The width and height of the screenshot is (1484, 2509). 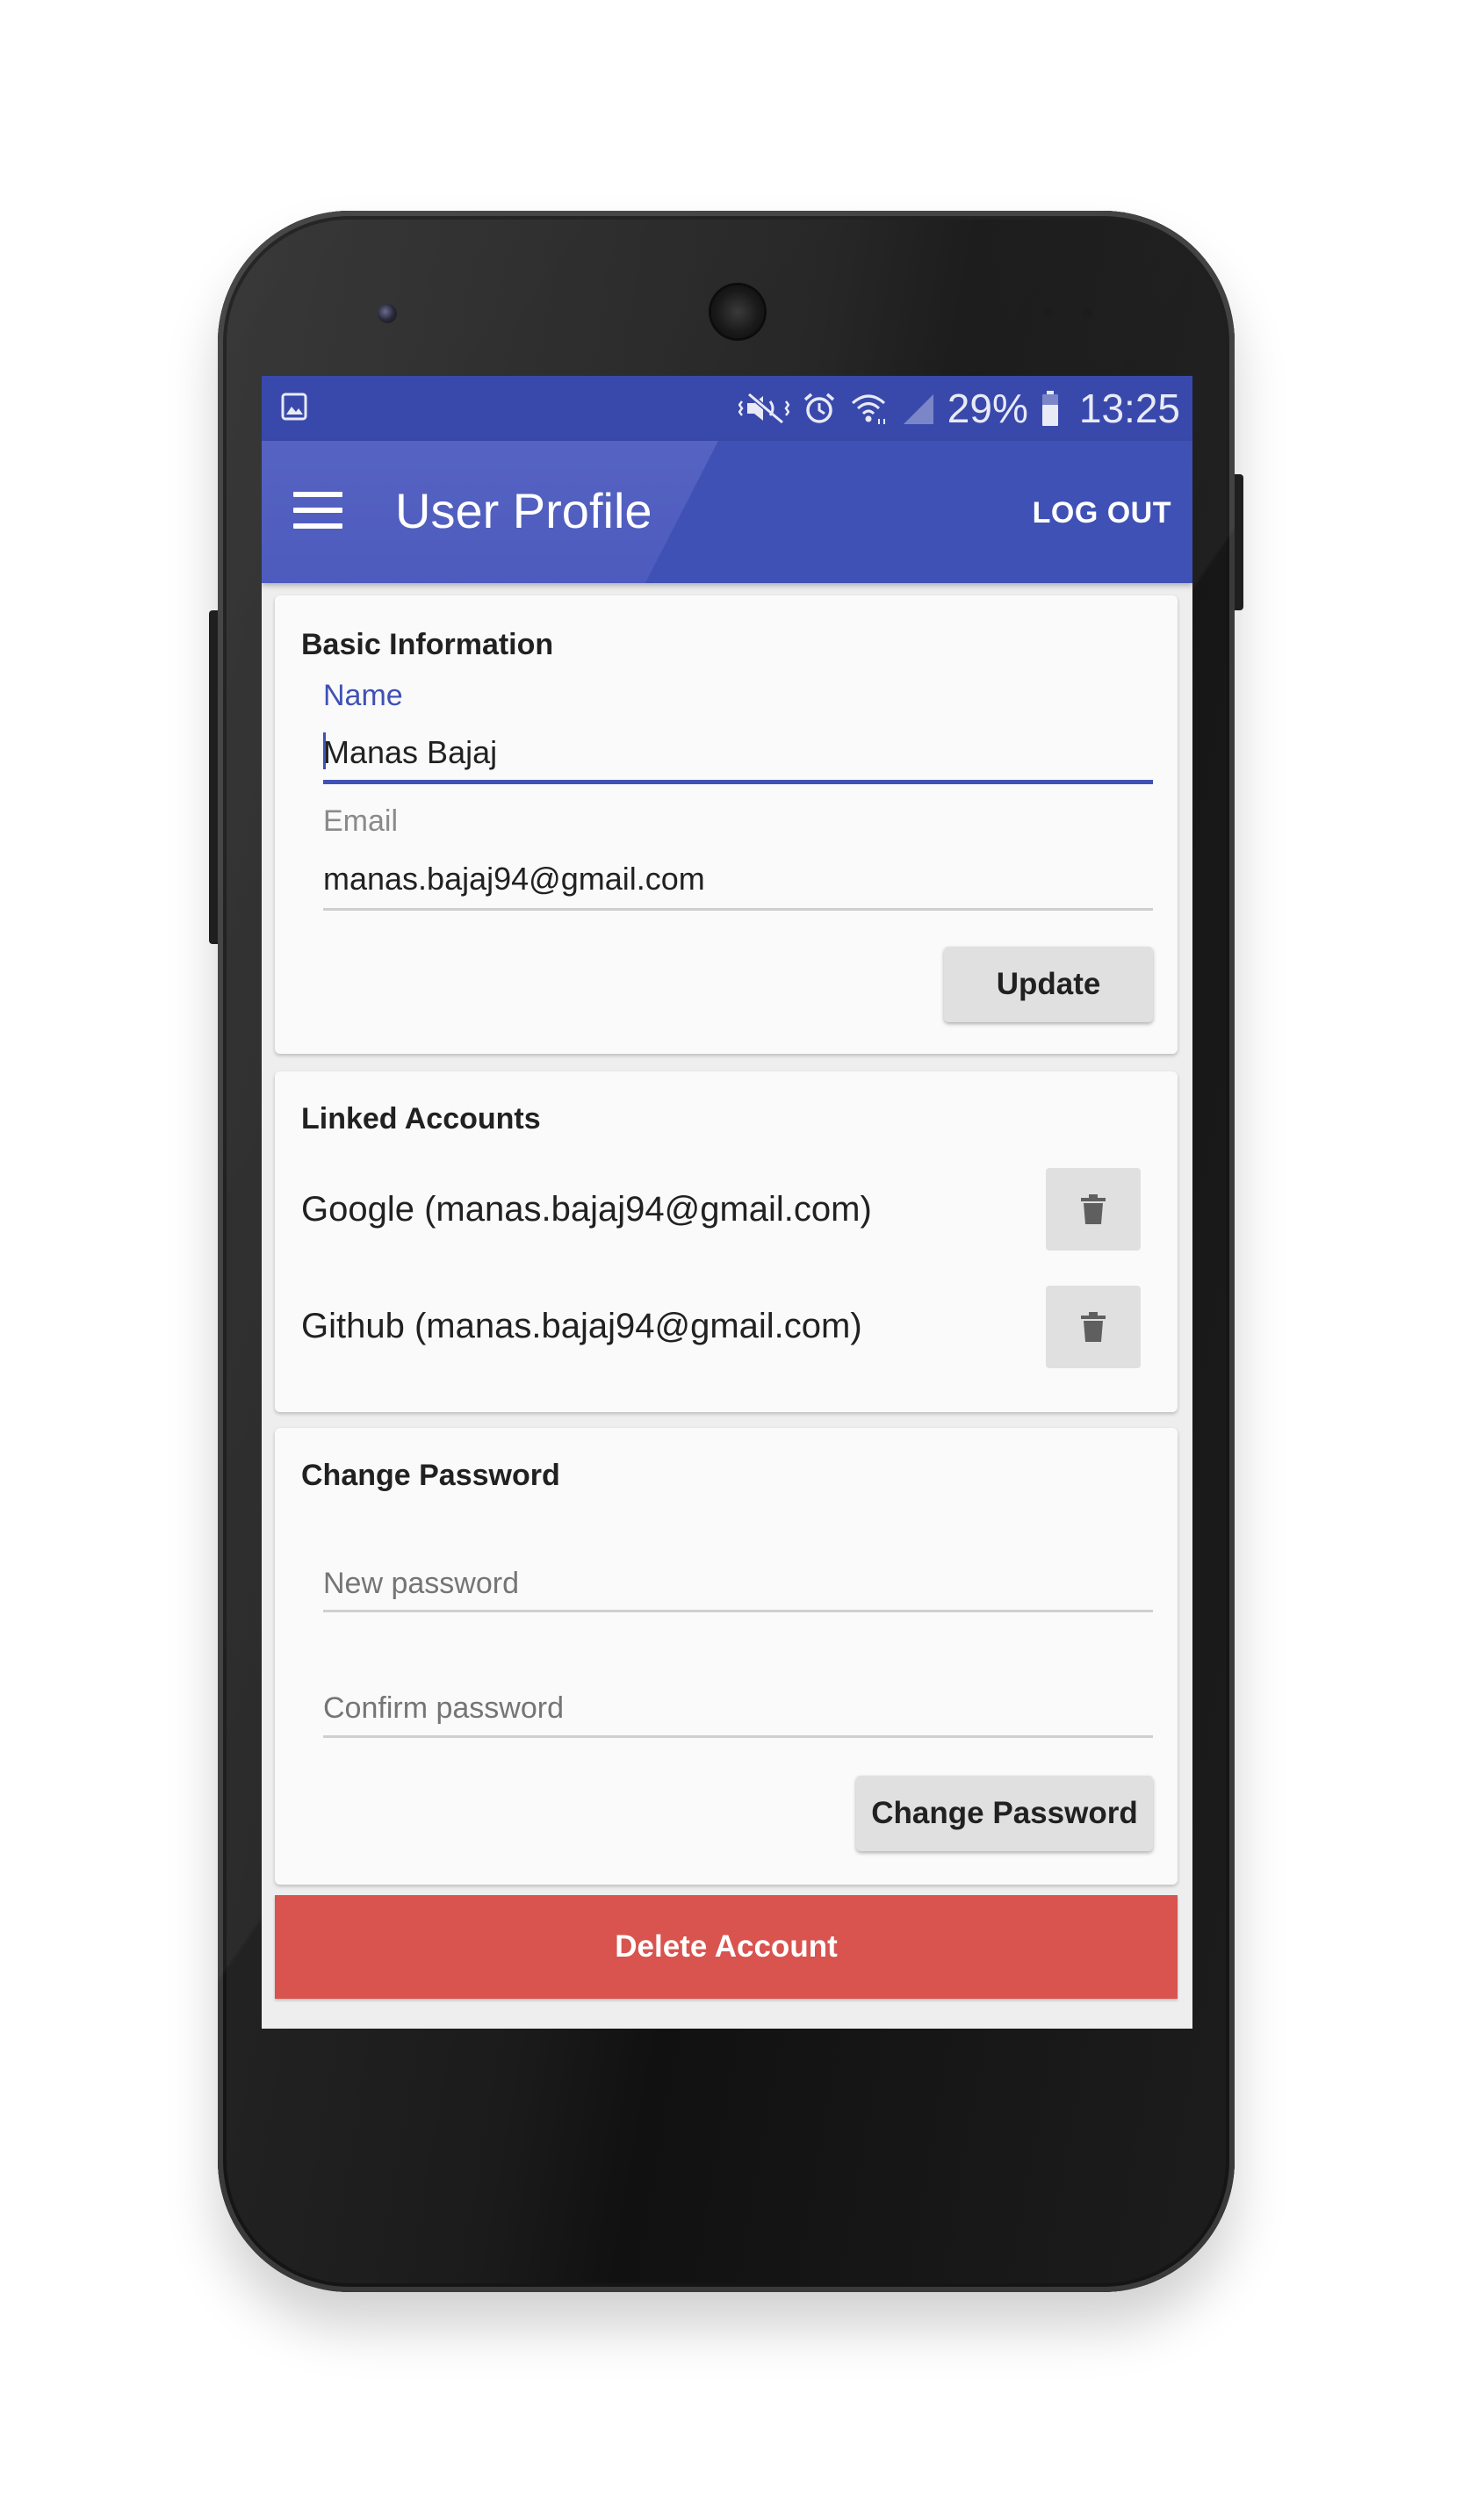 What do you see at coordinates (727, 408) in the screenshot?
I see `status-bar: 29% 13:25` at bounding box center [727, 408].